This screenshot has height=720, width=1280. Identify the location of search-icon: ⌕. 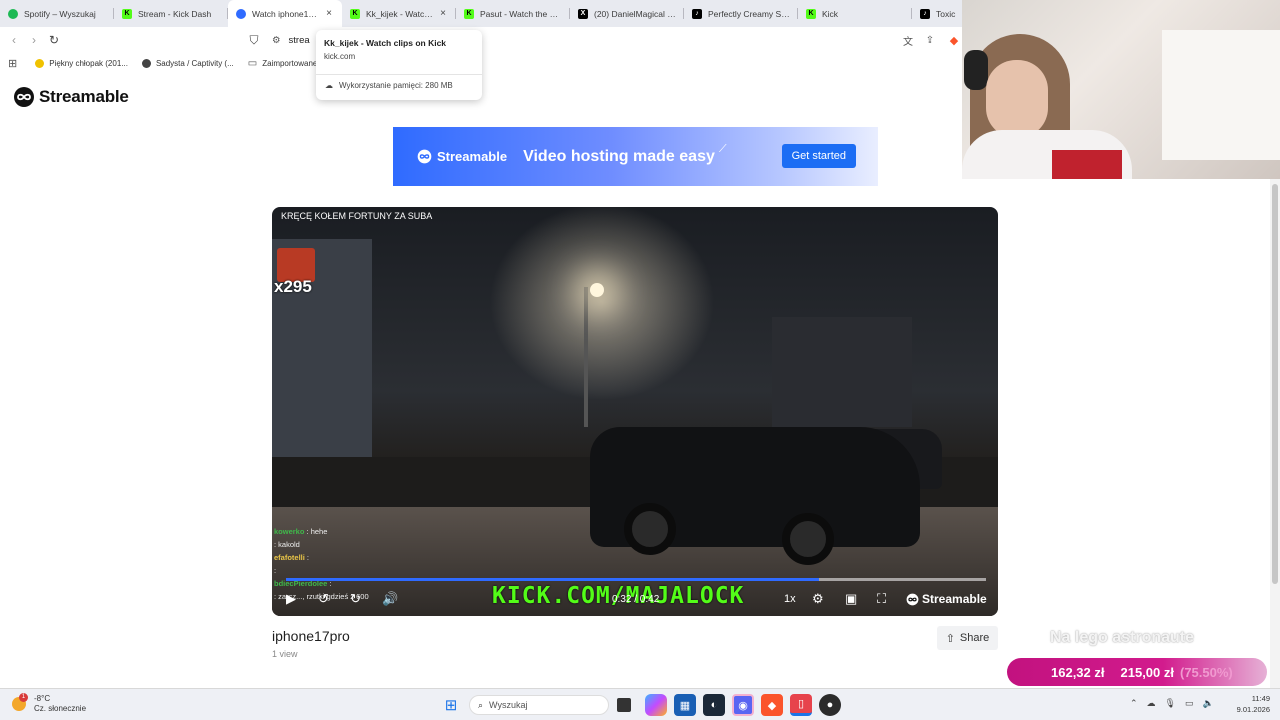
(481, 704).